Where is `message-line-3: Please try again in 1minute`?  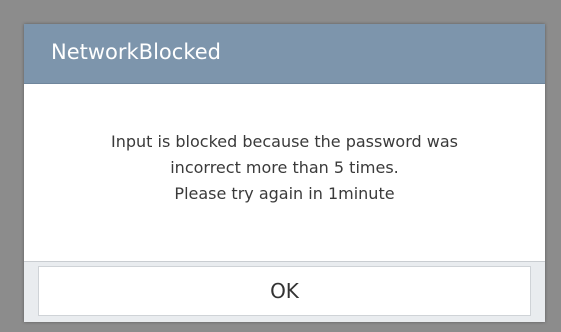
message-line-3: Please try again in 1minute is located at coordinates (284, 193).